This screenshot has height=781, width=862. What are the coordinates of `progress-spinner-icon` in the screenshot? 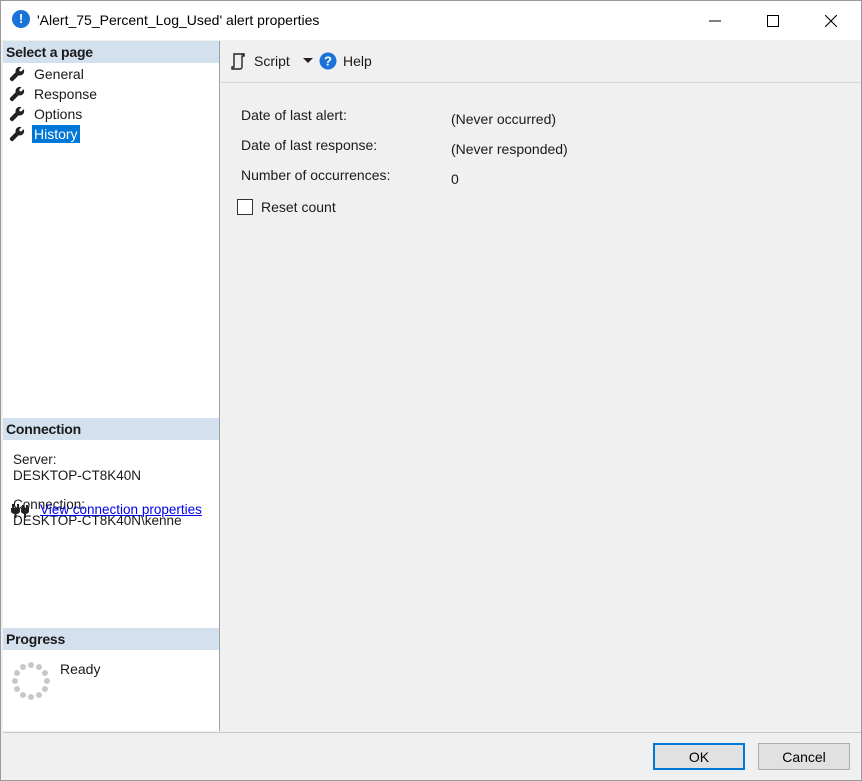 It's located at (31, 681).